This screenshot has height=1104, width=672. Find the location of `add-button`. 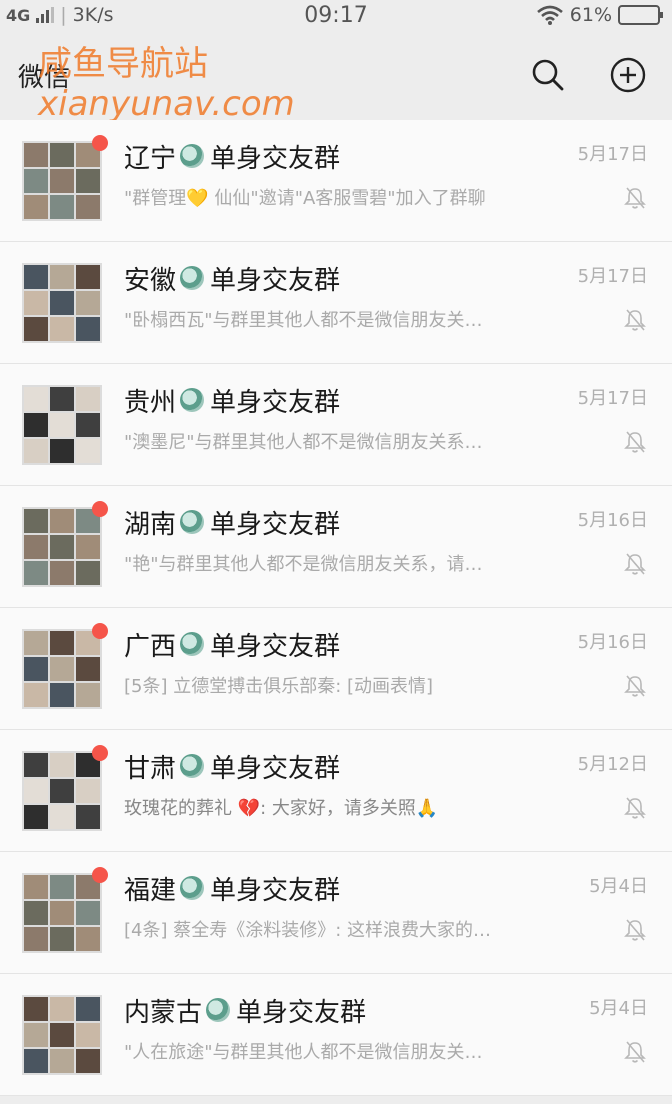

add-button is located at coordinates (628, 75).